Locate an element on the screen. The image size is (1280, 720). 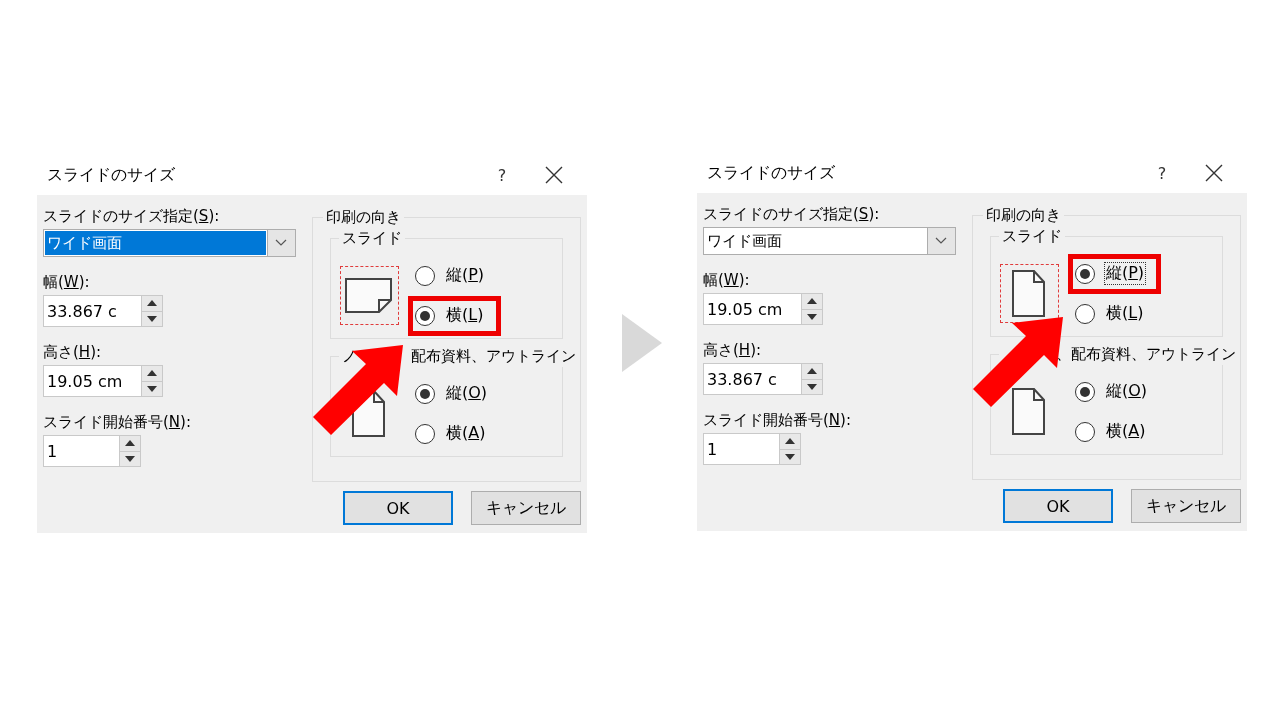
group-title: 配布資料、アウトライン is located at coordinates (493, 356).